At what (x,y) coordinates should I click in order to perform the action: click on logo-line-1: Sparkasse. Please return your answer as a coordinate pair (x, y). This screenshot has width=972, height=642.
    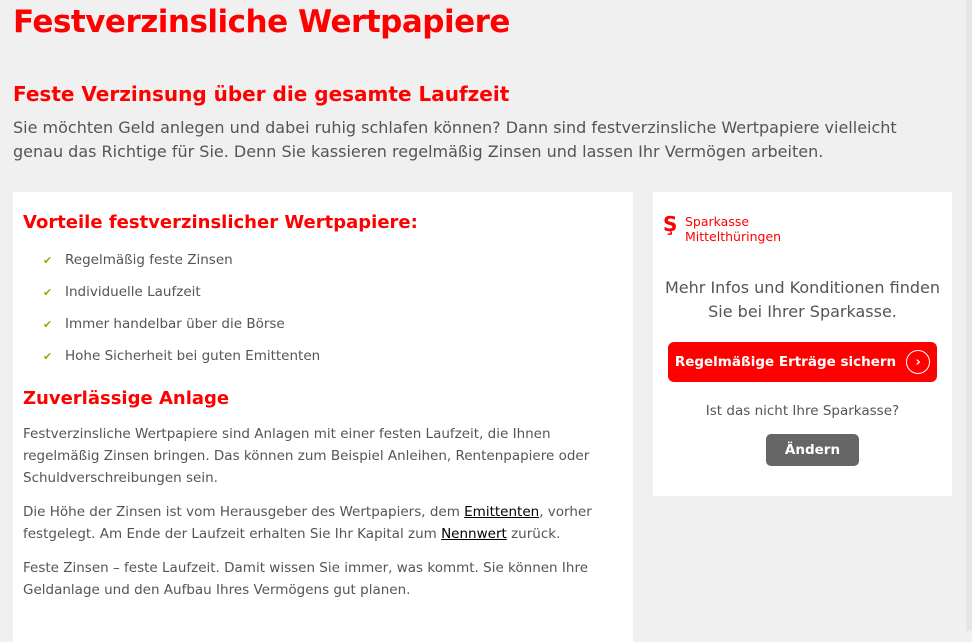
    Looking at the image, I should click on (717, 221).